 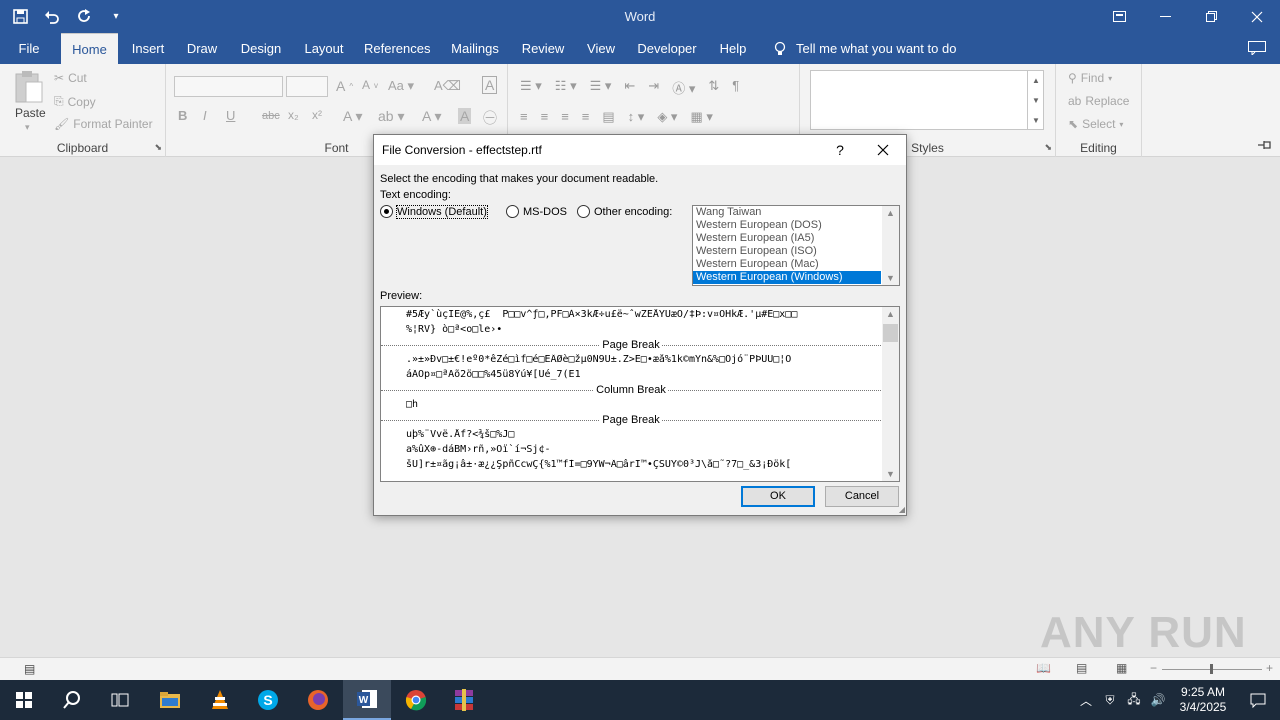 What do you see at coordinates (1158, 700) in the screenshot?
I see `volume-icon: 🔊` at bounding box center [1158, 700].